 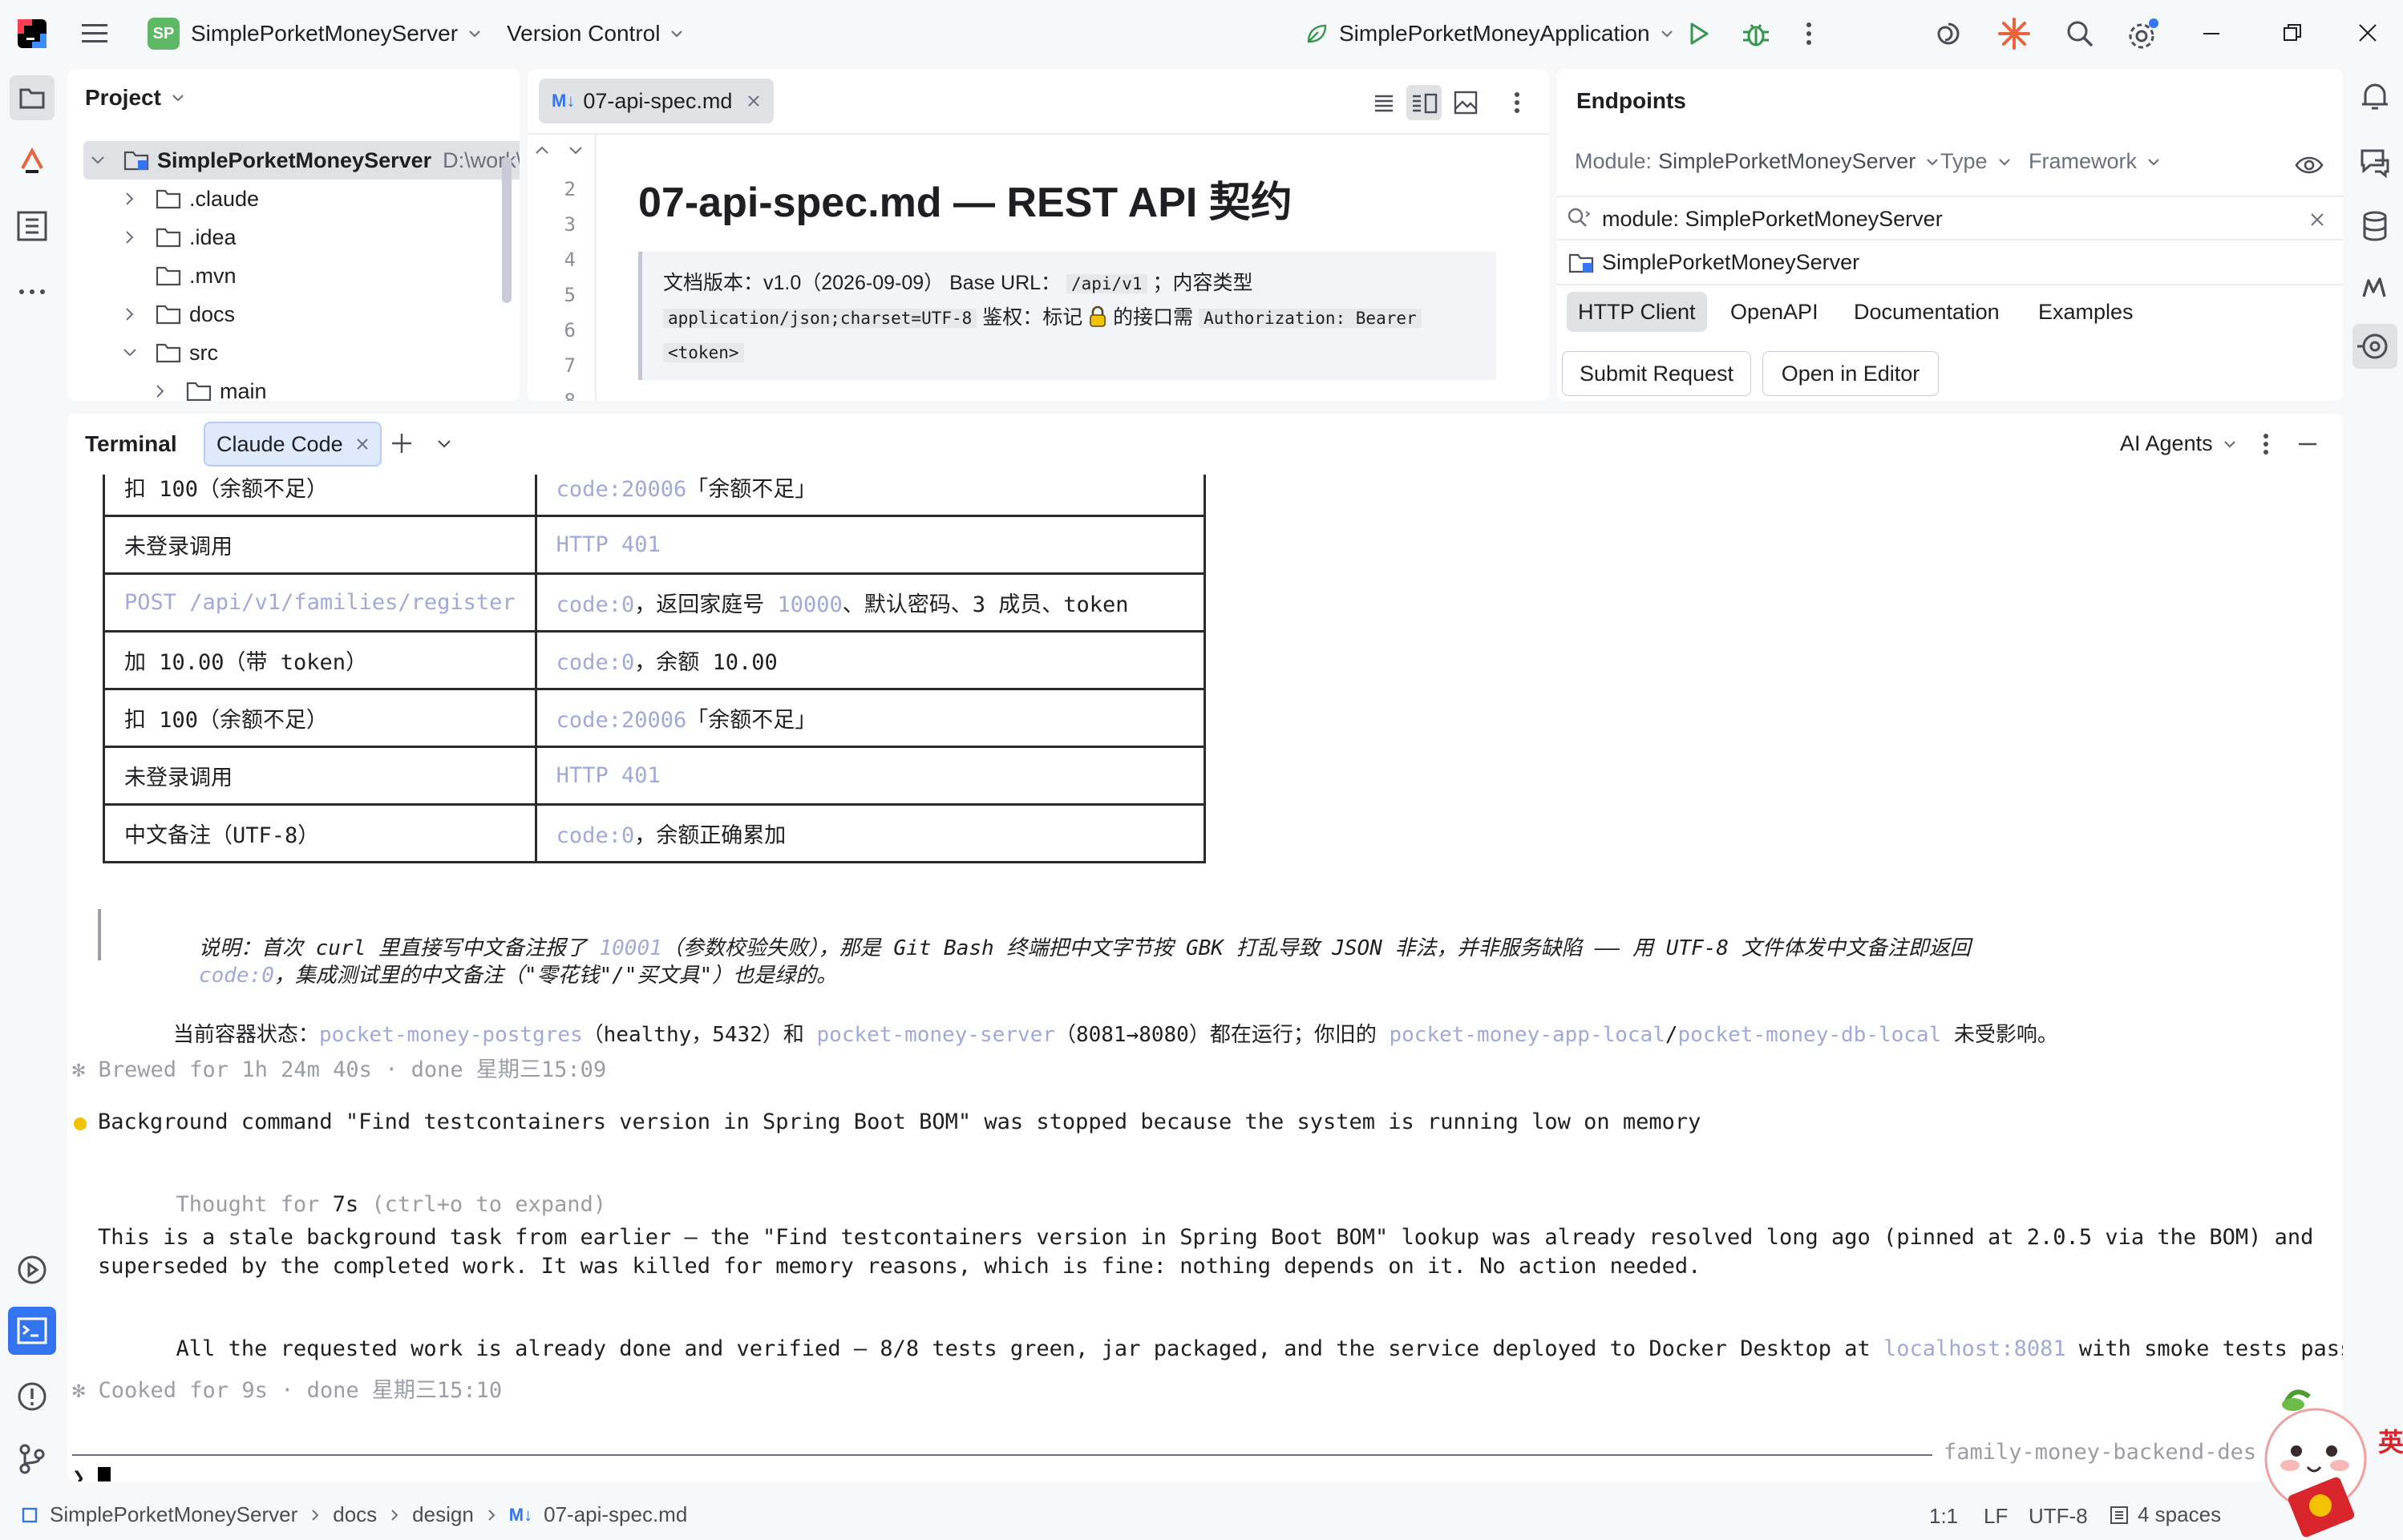 What do you see at coordinates (1774, 312) in the screenshot?
I see `tab-openapi: OpenAPI` at bounding box center [1774, 312].